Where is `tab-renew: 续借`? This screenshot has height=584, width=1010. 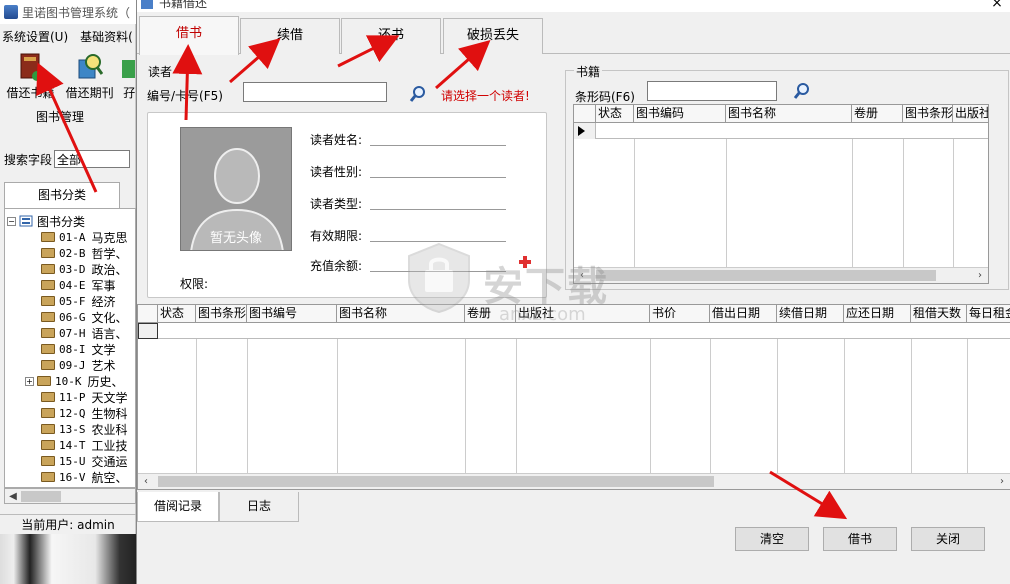
tab-renew: 续借 is located at coordinates (290, 36).